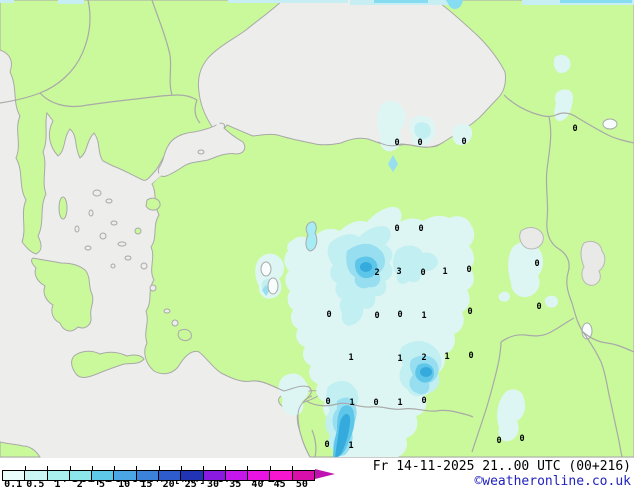 Image resolution: width=634 pixels, height=490 pixels. Describe the element at coordinates (257, 484) in the screenshot. I see `colorbar-value-label: 40` at that location.